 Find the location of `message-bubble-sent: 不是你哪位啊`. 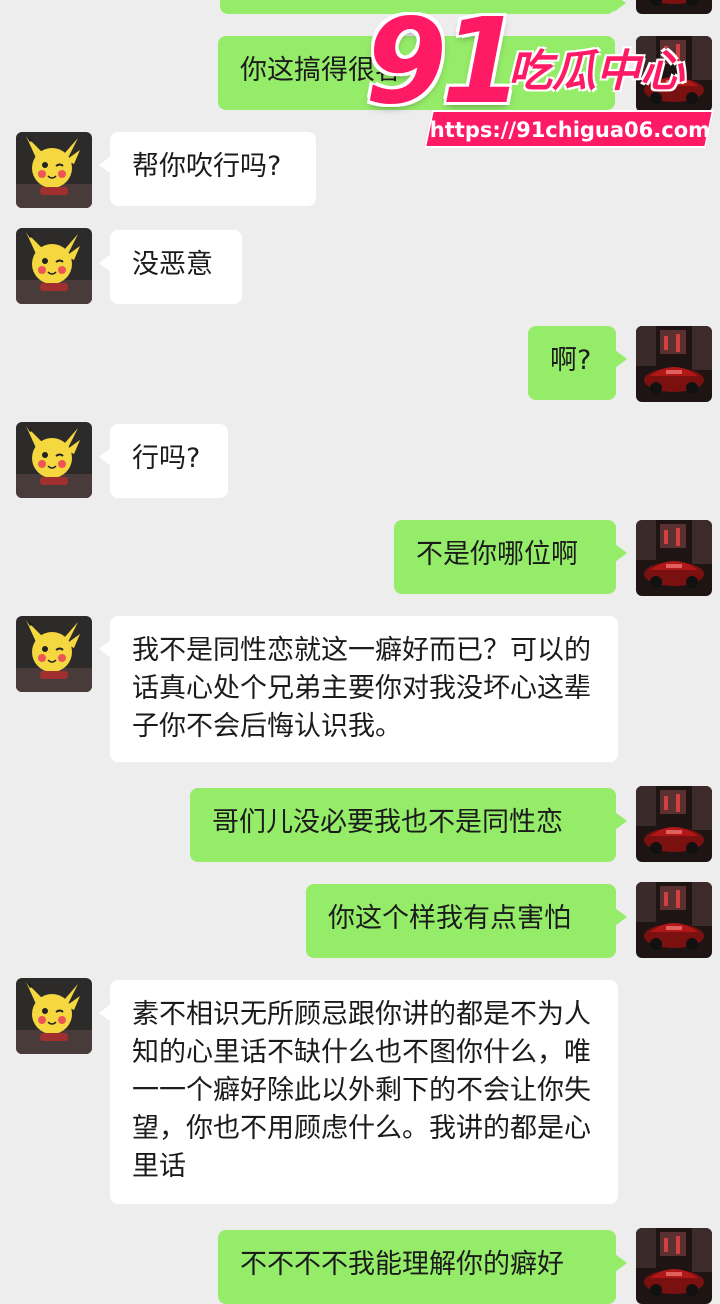

message-bubble-sent: 不是你哪位啊 is located at coordinates (510, 557).